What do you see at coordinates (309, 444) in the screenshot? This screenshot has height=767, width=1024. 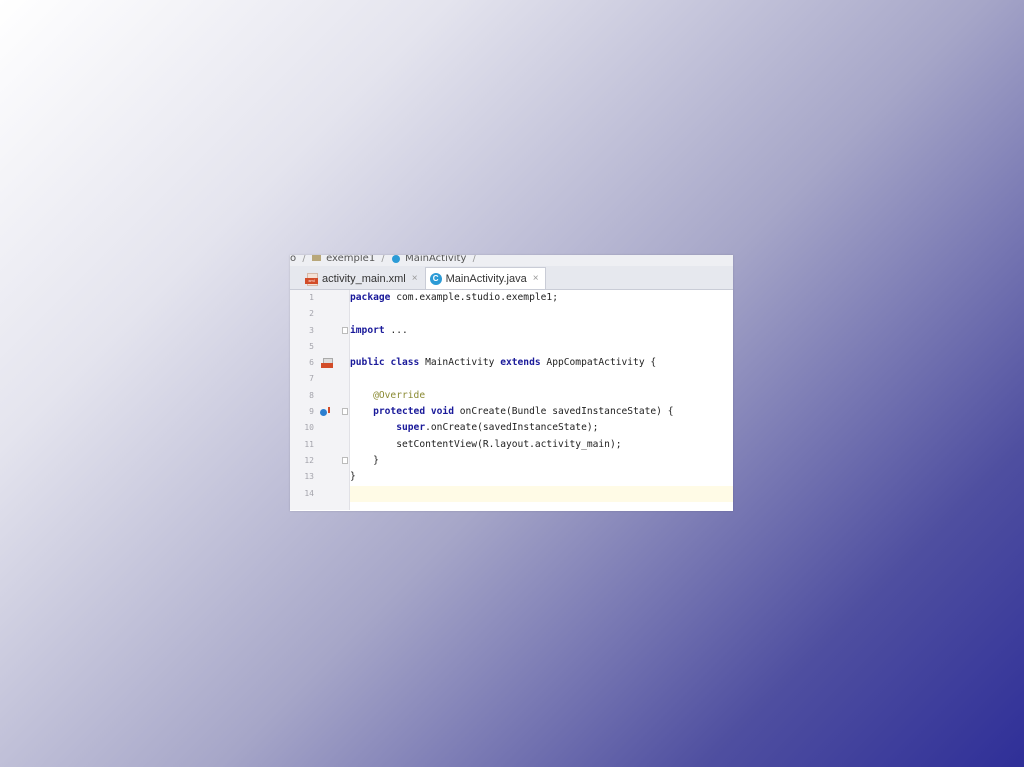 I see `line-number: 11` at bounding box center [309, 444].